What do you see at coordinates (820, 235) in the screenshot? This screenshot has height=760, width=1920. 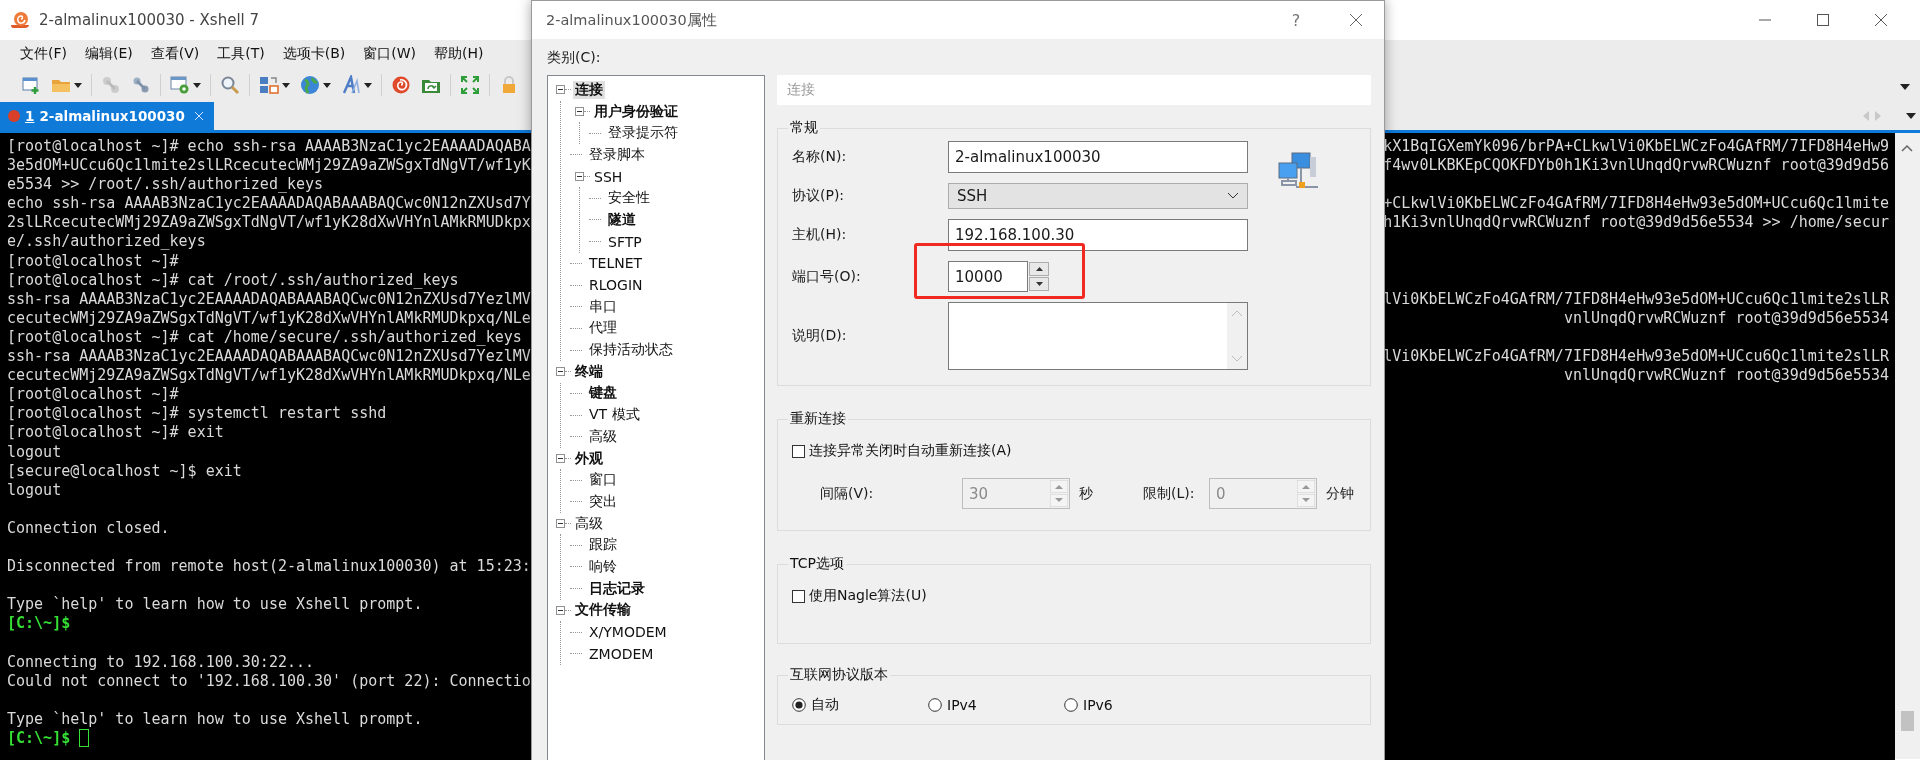 I see `field-label: 主机(H):` at bounding box center [820, 235].